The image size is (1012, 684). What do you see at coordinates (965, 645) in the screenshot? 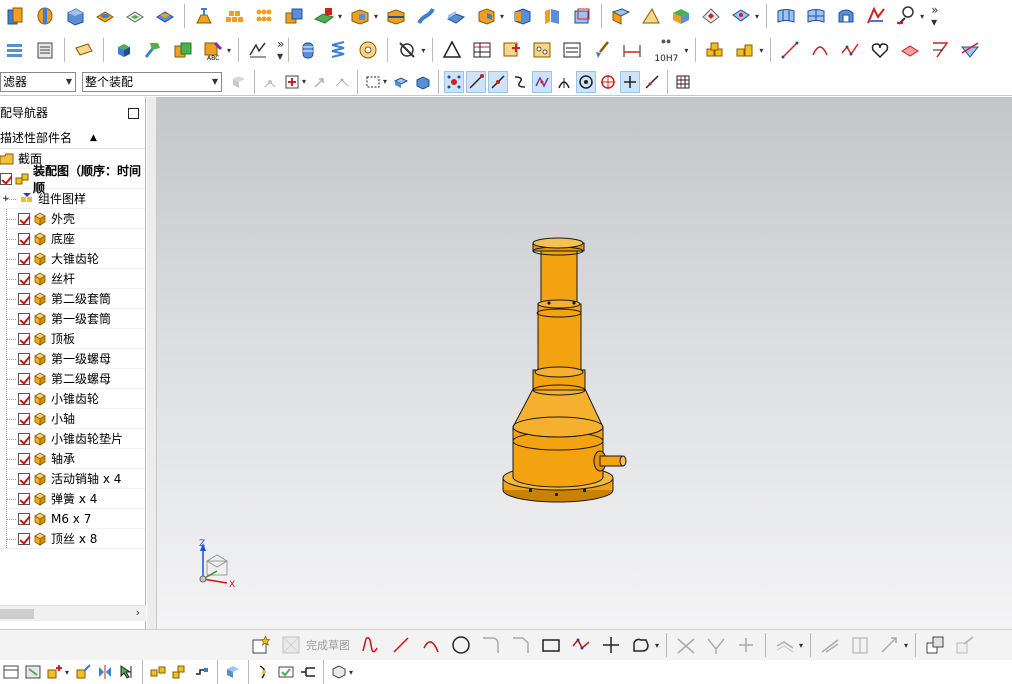
I see `sketch-properties-icon` at bounding box center [965, 645].